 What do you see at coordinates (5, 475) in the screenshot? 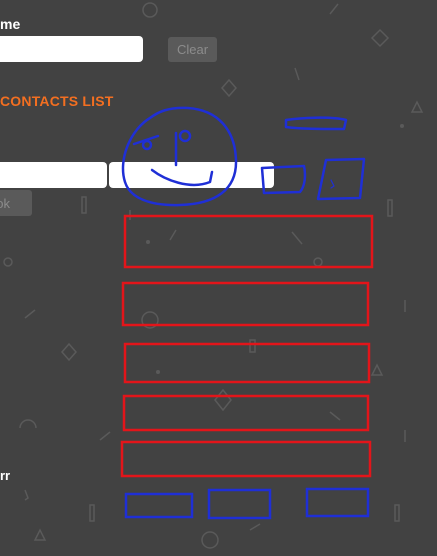
I see `bottom-label: rr` at bounding box center [5, 475].